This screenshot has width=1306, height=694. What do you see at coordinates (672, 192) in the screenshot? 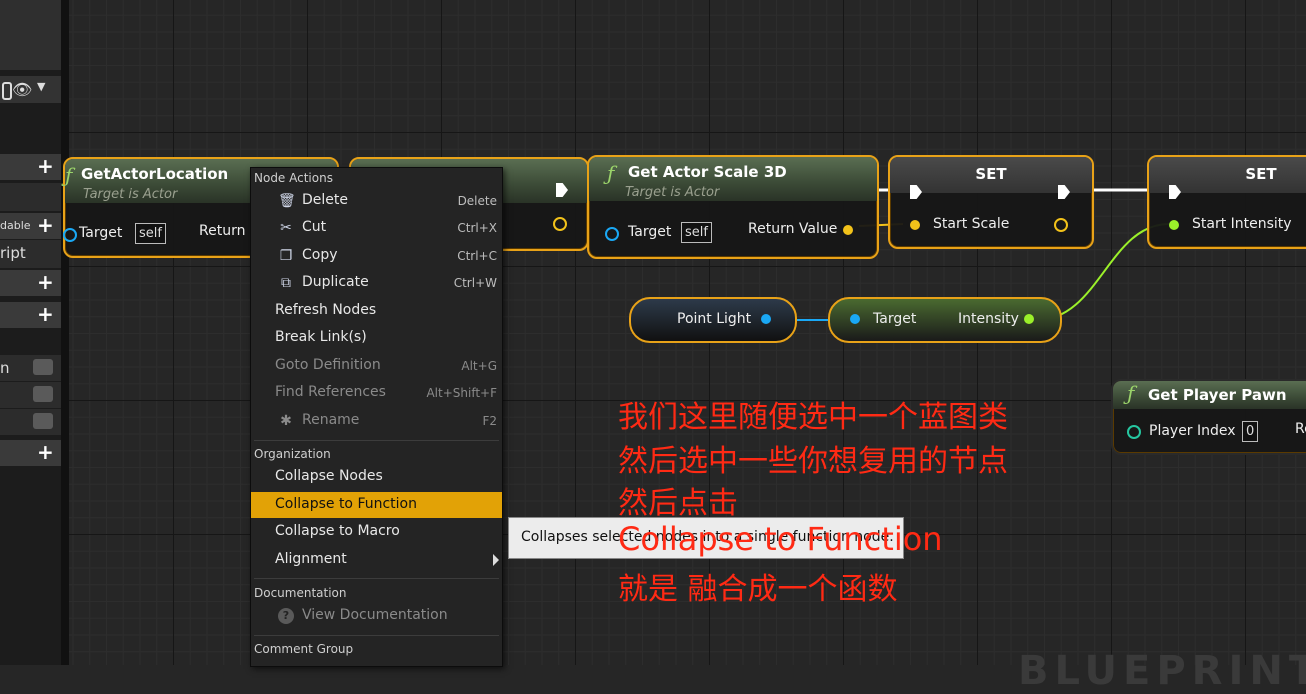
I see `node-subtitle: Target is Actor` at bounding box center [672, 192].